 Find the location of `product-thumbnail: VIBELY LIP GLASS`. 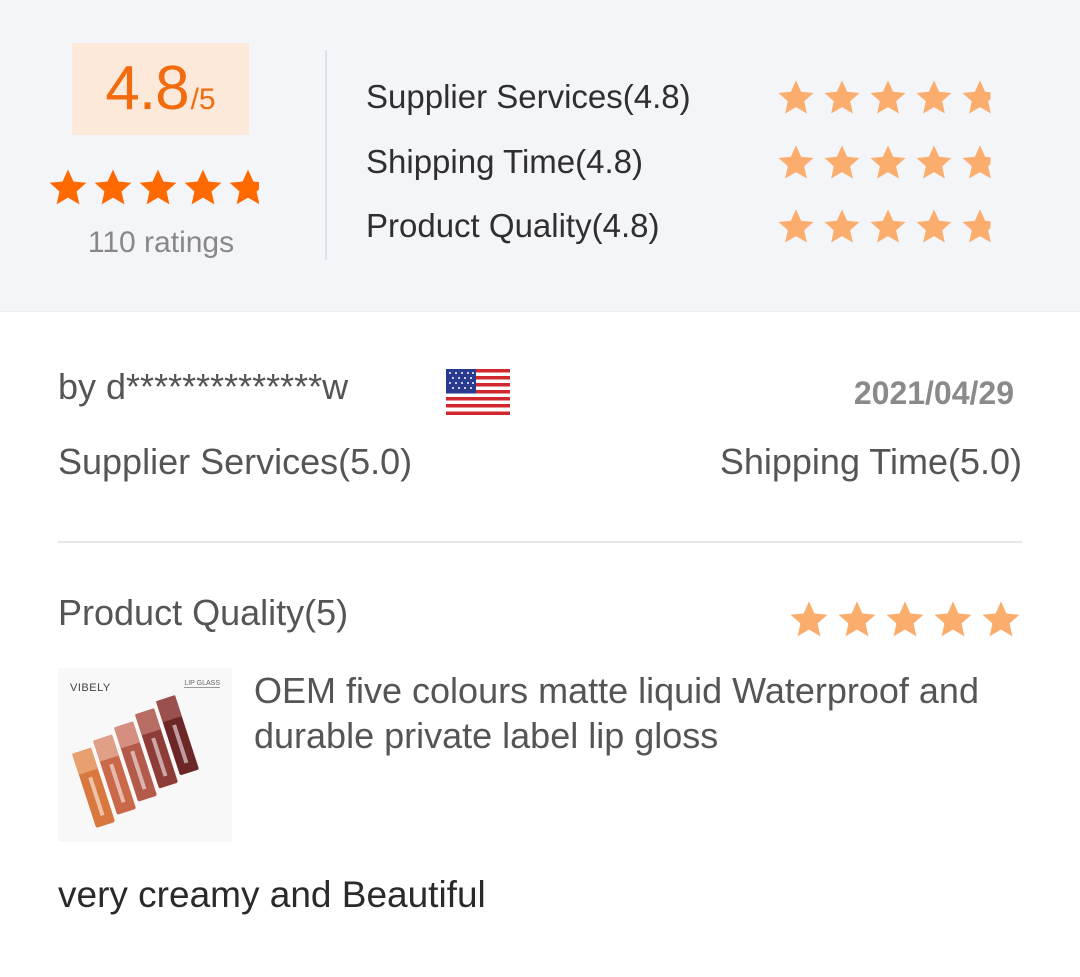

product-thumbnail: VIBELY LIP GLASS is located at coordinates (145, 755).